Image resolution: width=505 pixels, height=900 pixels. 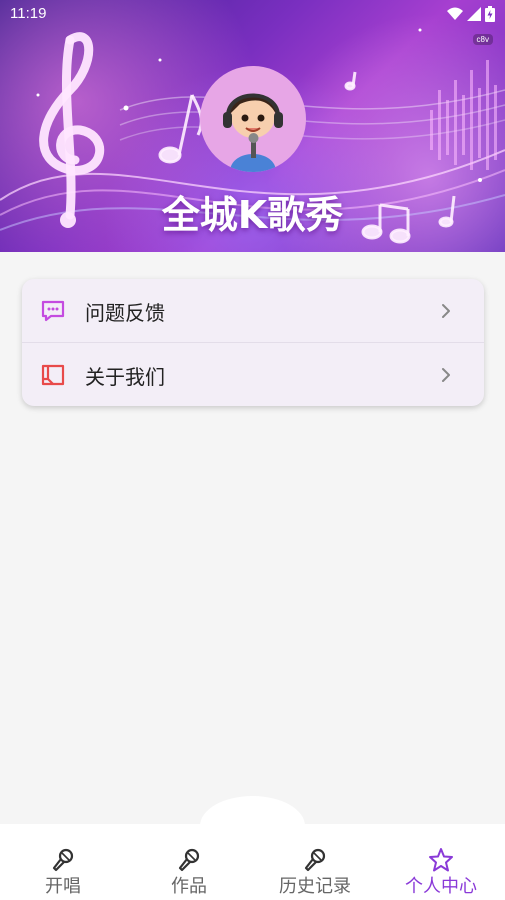 What do you see at coordinates (455, 13) in the screenshot?
I see `wifi-icon` at bounding box center [455, 13].